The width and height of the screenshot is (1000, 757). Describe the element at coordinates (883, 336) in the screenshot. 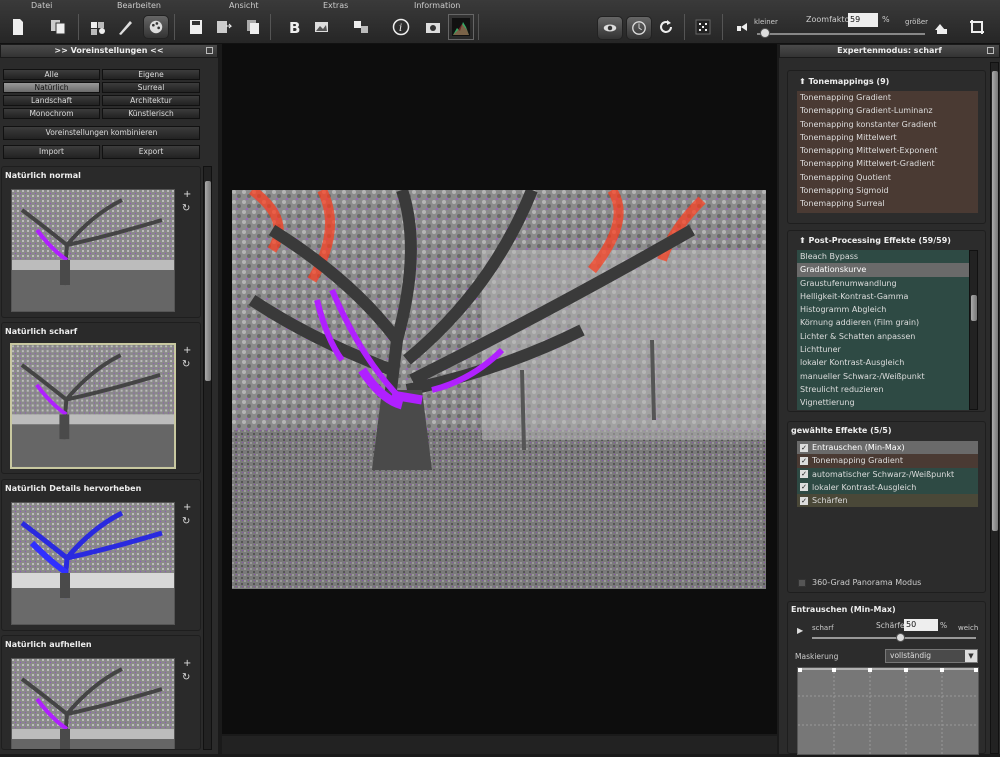

I see `list-item: Lichter & Schatten anpassen` at that location.